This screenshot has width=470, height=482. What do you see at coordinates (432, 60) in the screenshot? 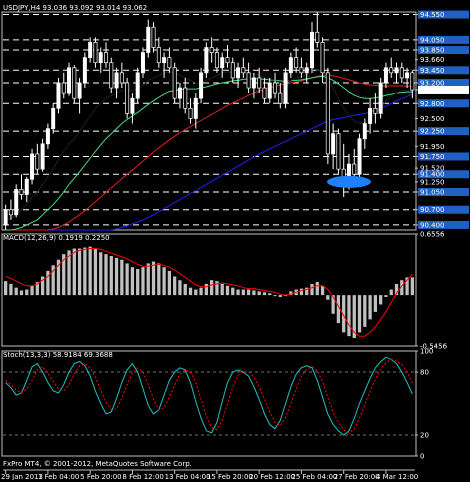
I see `price-axis-label: 93.660` at bounding box center [432, 60].